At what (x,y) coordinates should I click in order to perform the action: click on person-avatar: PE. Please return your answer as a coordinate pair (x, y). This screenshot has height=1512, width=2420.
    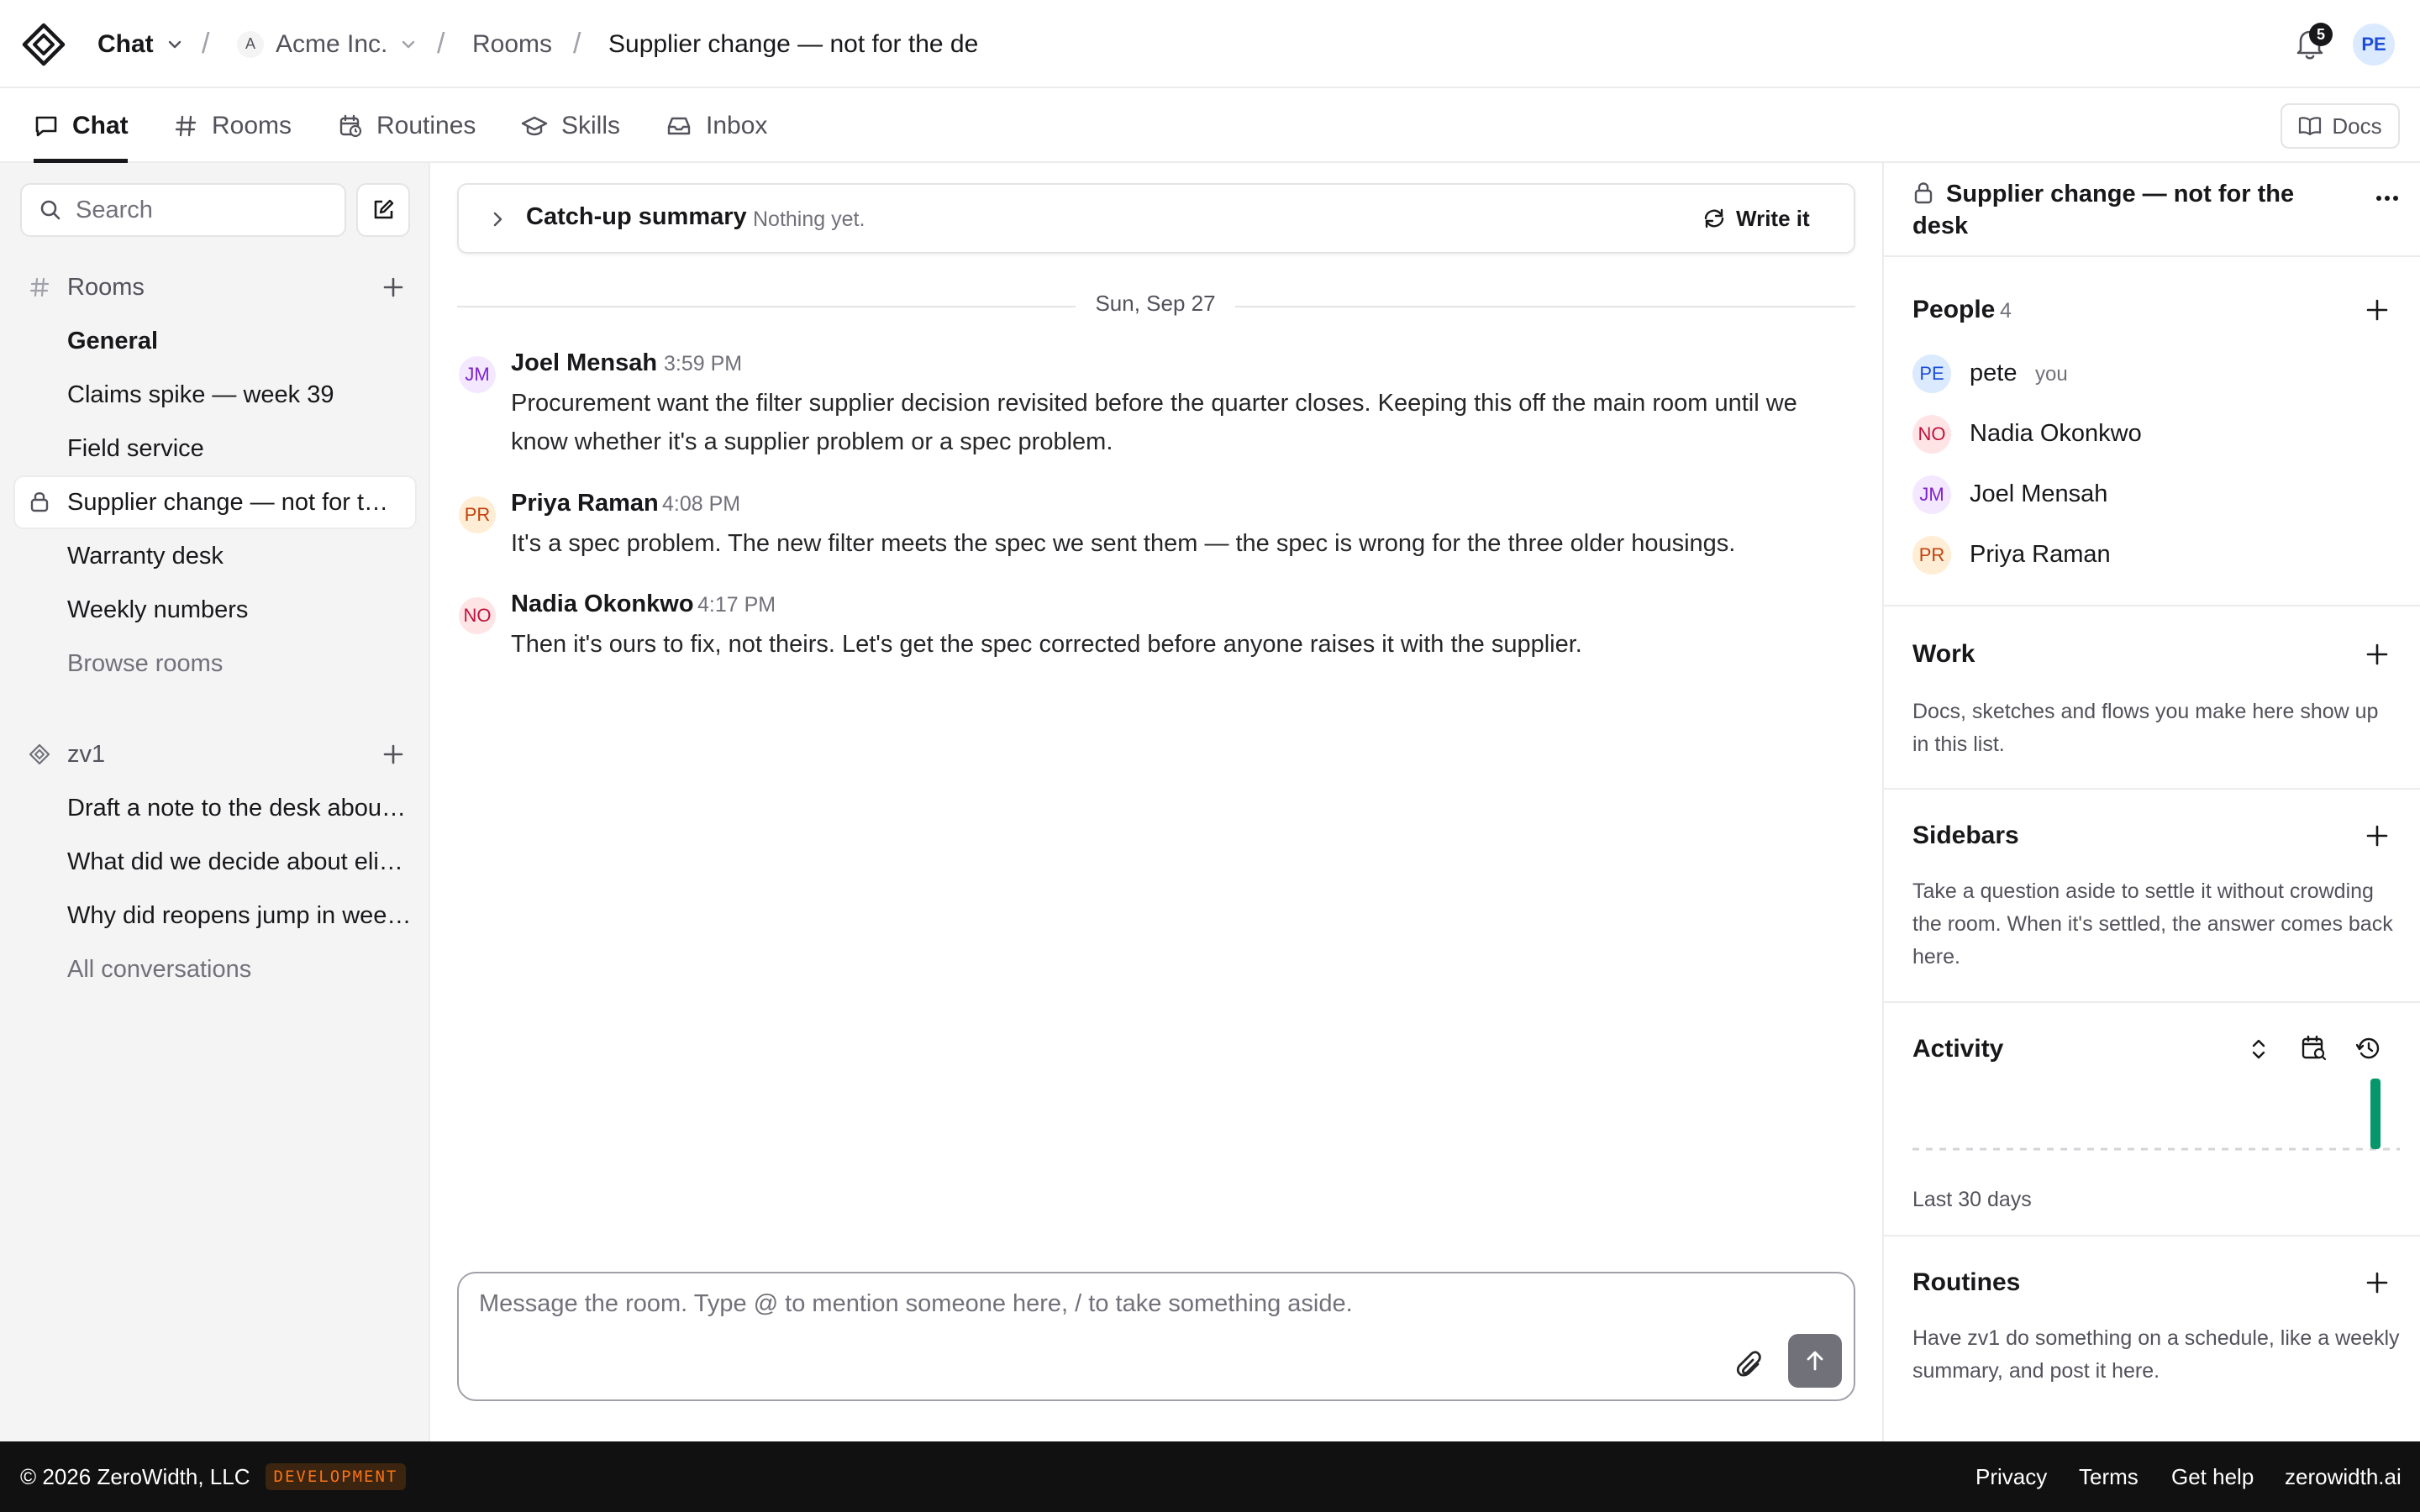
    Looking at the image, I should click on (1931, 373).